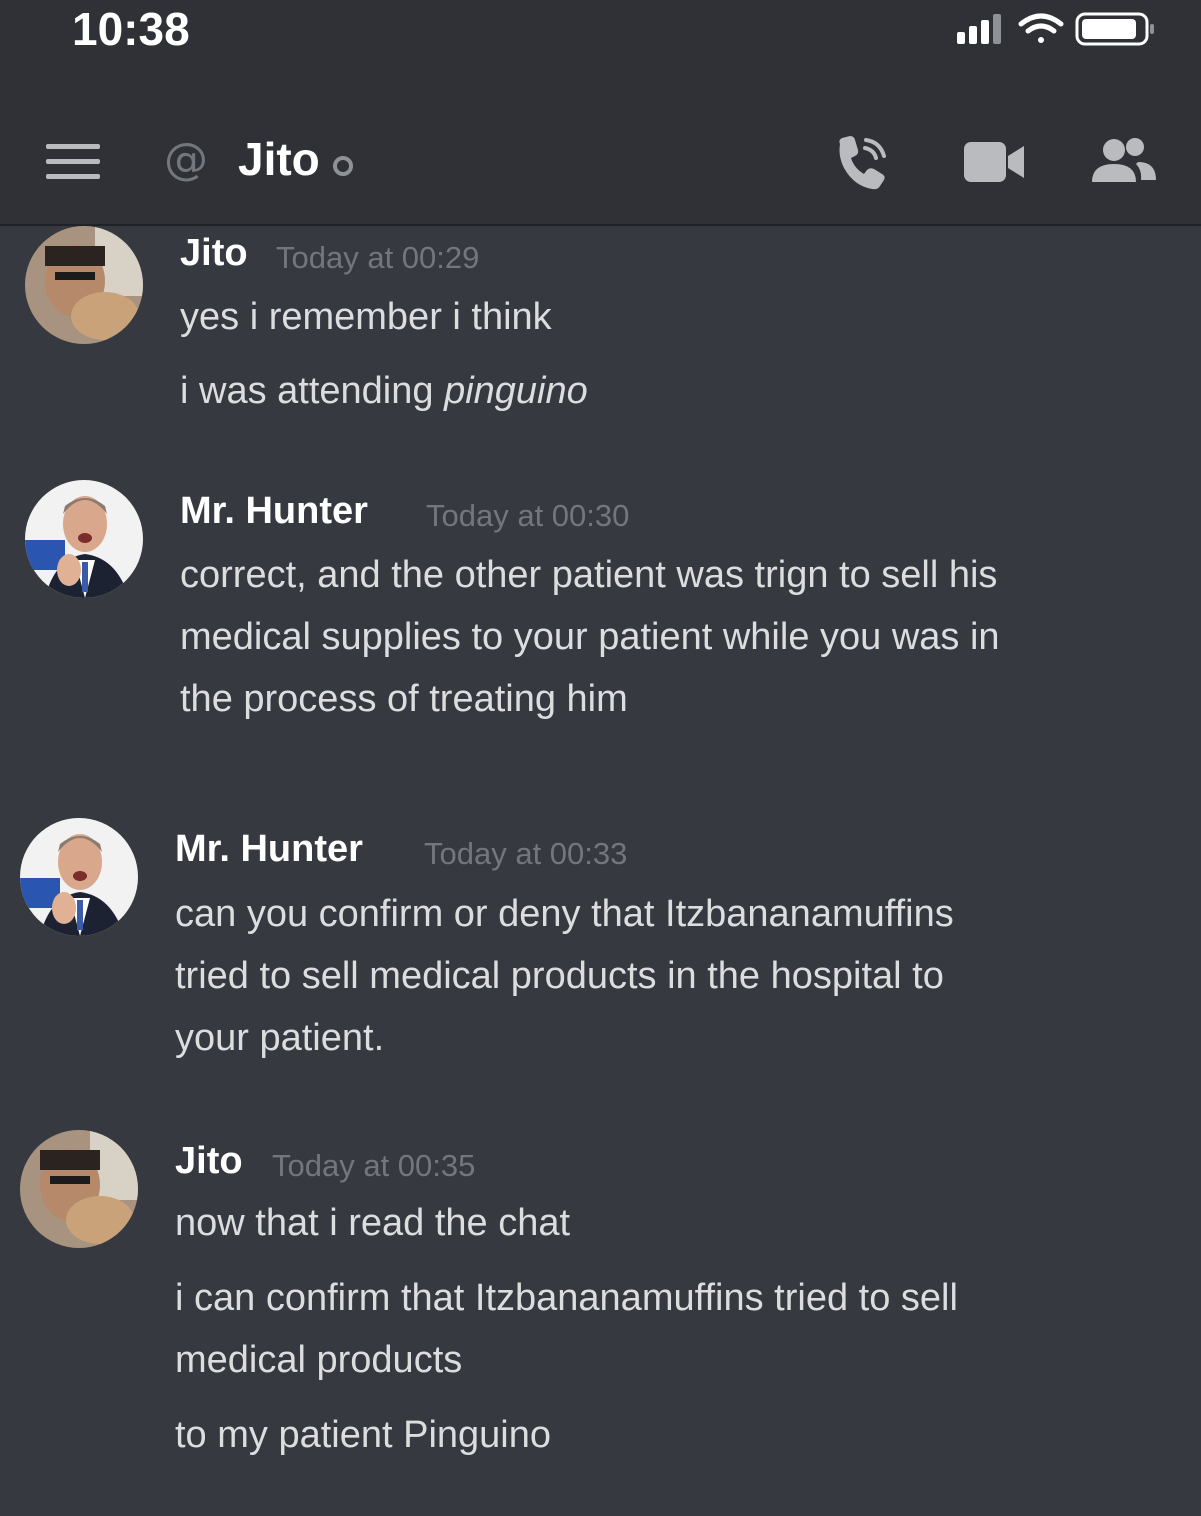 The height and width of the screenshot is (1516, 1201). What do you see at coordinates (374, 1165) in the screenshot?
I see `timestamp: Today at 00:35` at bounding box center [374, 1165].